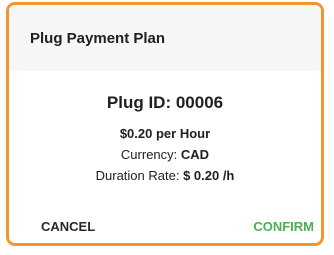  Describe the element at coordinates (68, 227) in the screenshot. I see `cancel-button: CANCEL` at that location.